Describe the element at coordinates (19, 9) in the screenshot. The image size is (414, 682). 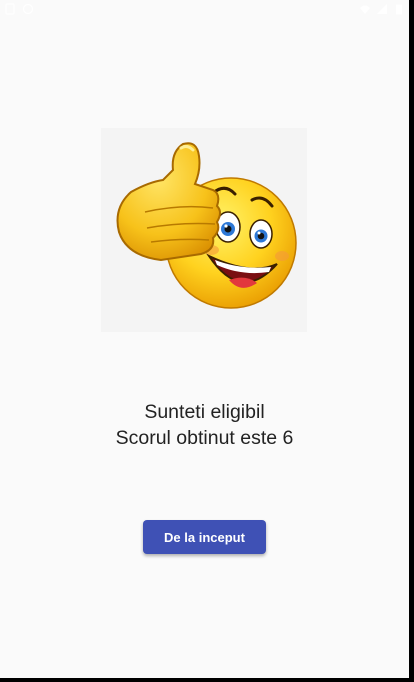
I see `status-bar-left` at that location.